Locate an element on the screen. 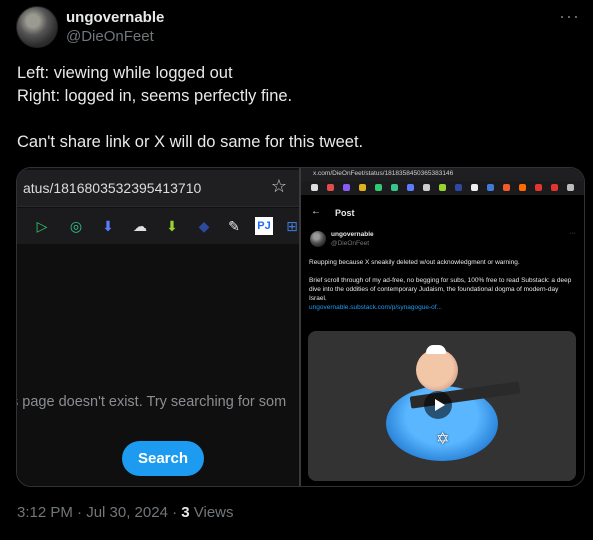 This screenshot has height=540, width=593. tweet-metadata: 3:12 PM · Jul 30, 2024 · 3 Views is located at coordinates (125, 512).